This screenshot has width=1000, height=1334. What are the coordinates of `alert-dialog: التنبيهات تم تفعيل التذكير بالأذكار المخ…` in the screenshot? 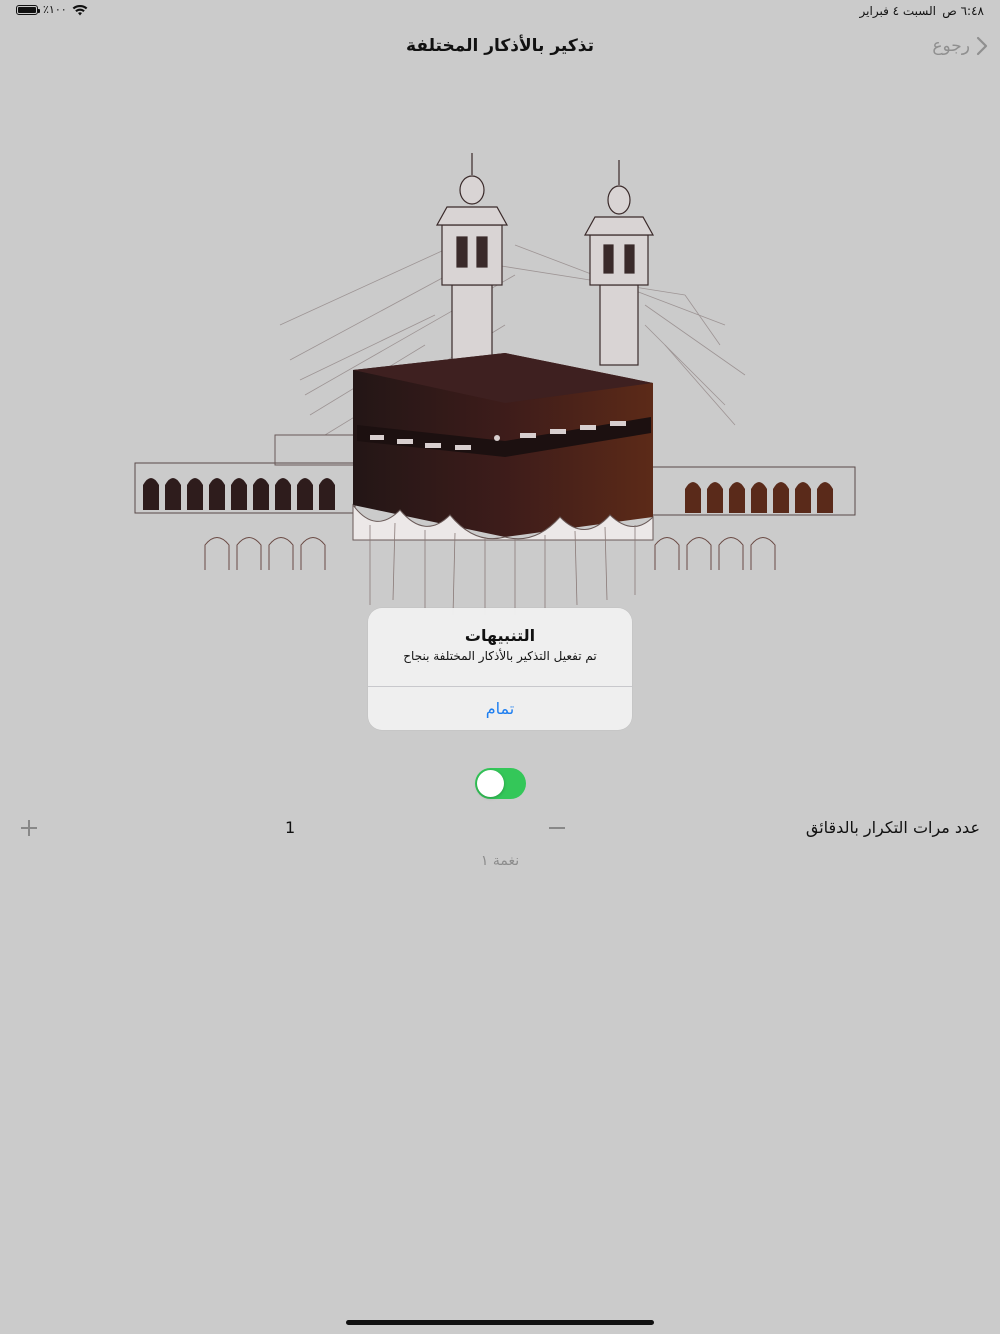 It's located at (500, 669).